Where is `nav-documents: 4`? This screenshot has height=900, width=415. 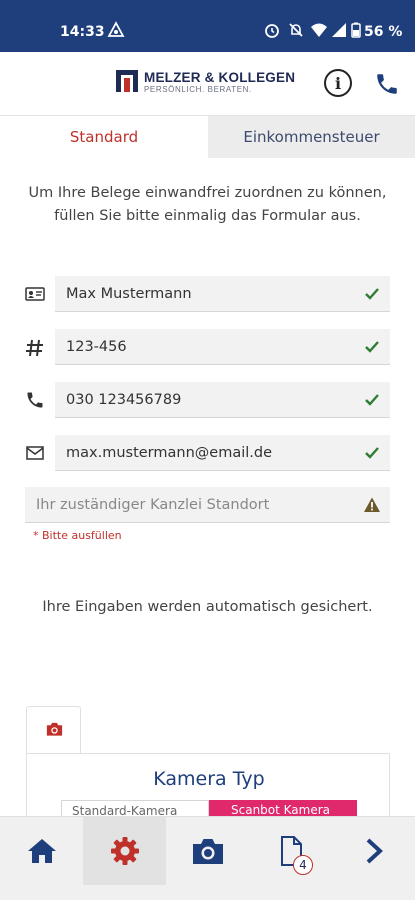
nav-documents: 4 is located at coordinates (290, 851).